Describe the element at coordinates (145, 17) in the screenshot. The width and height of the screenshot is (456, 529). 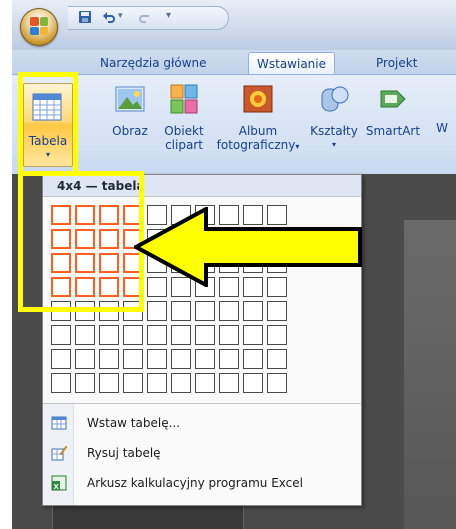
I see `redo-icon` at that location.